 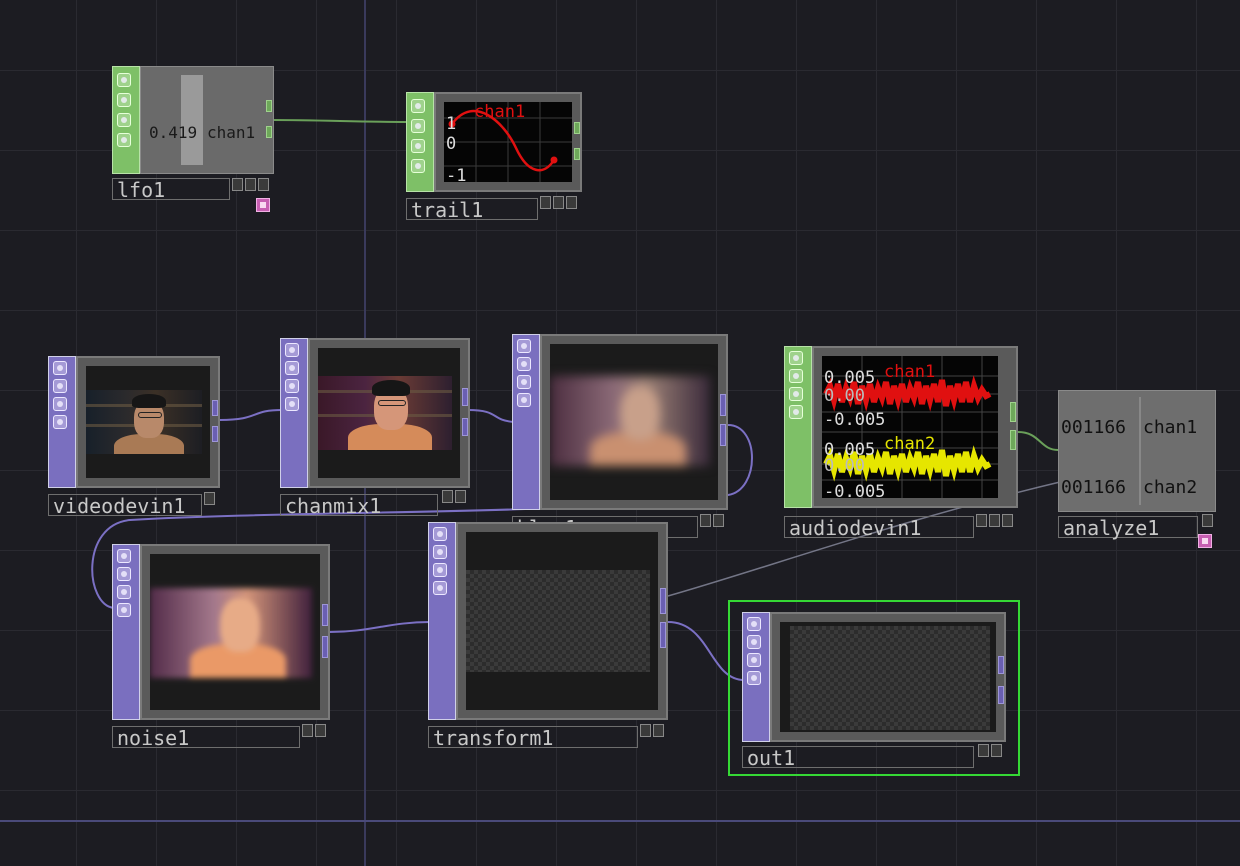 I want to click on trail1-output-port, so click(x=577, y=128).